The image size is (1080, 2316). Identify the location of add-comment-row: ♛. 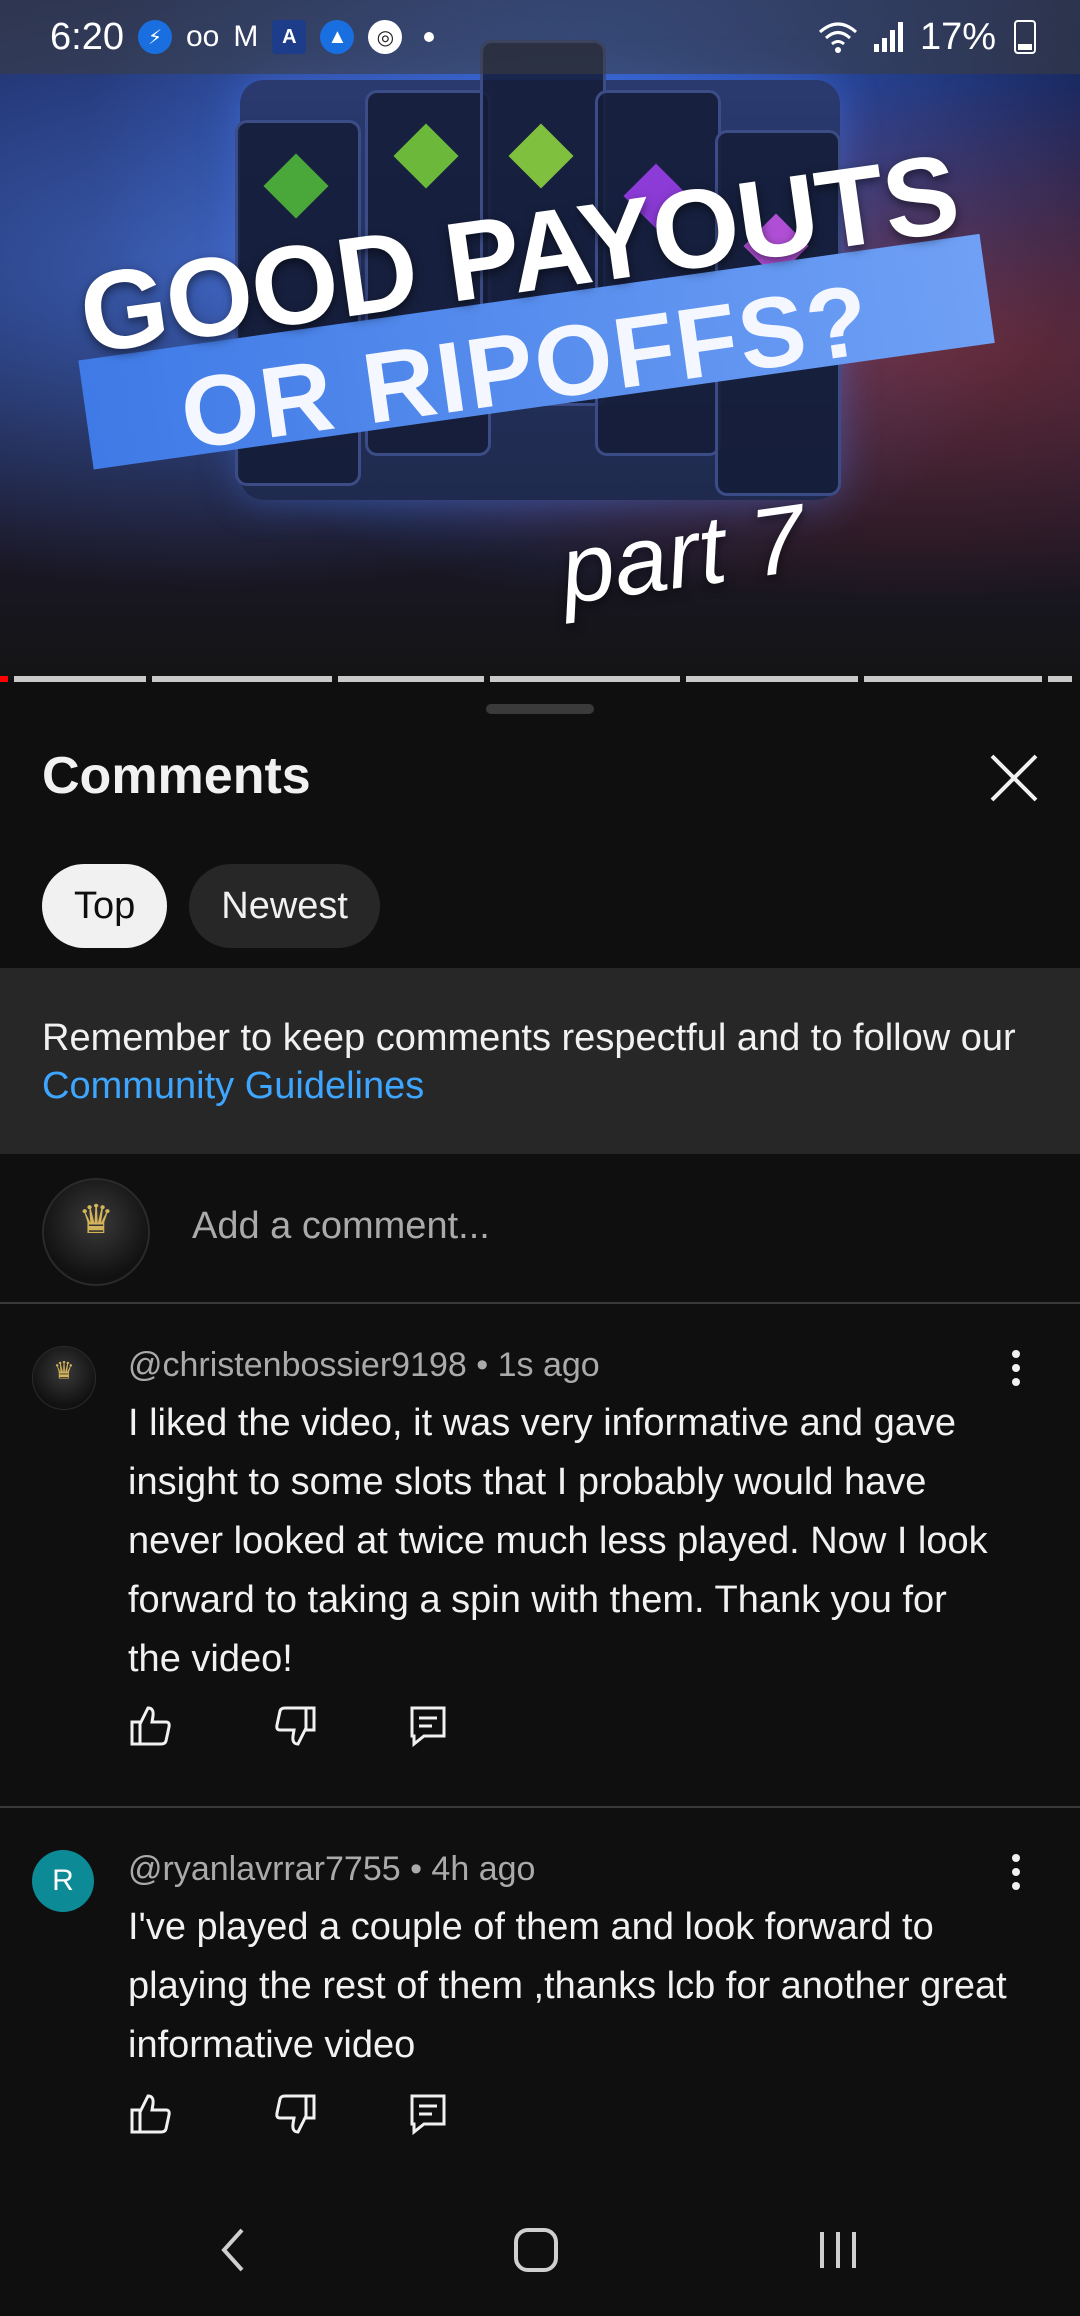
(540, 1229).